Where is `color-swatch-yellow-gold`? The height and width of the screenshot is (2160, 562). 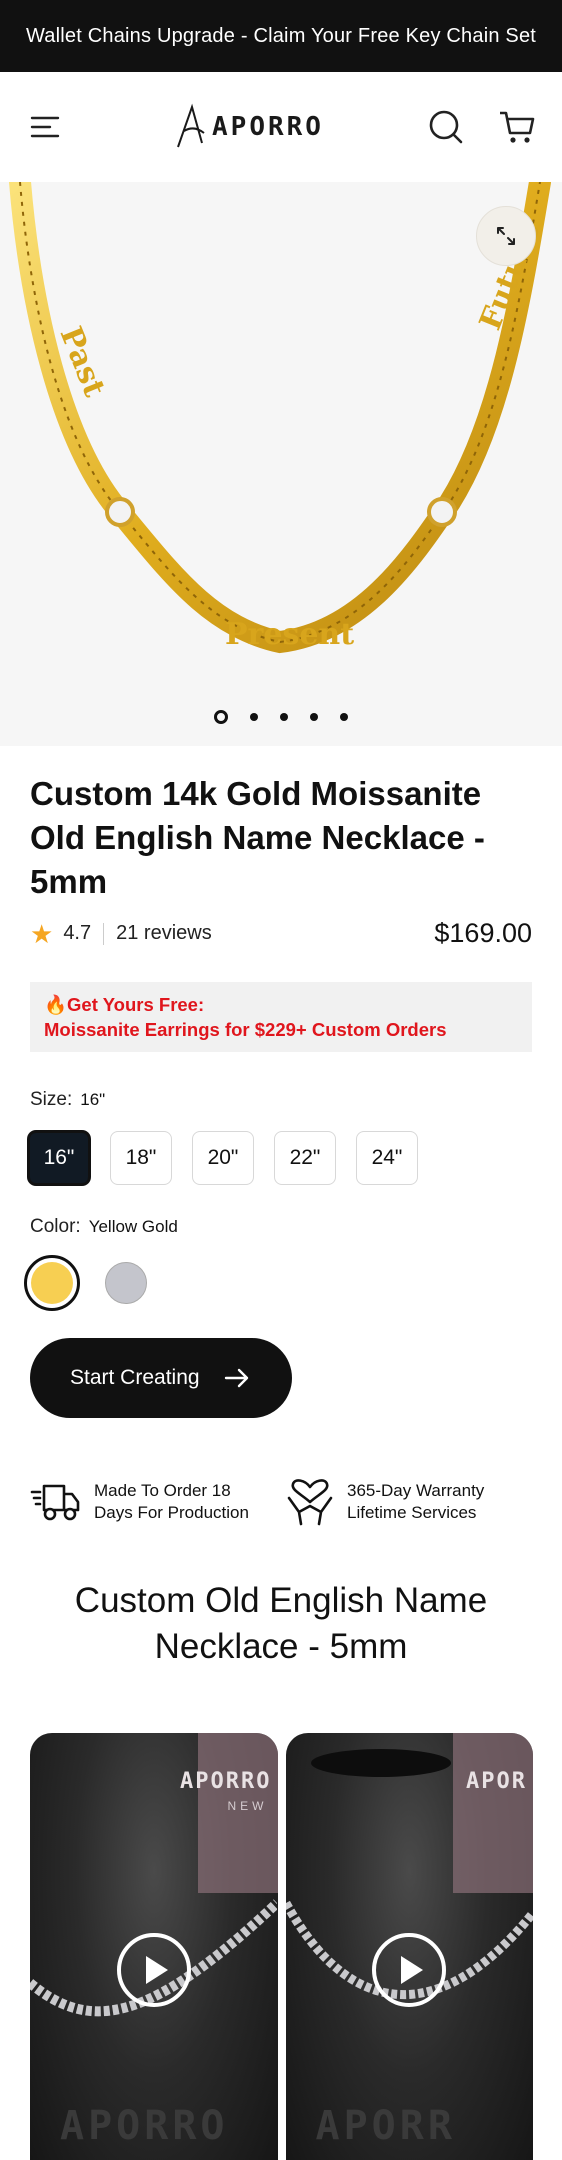
color-swatch-yellow-gold is located at coordinates (52, 1283).